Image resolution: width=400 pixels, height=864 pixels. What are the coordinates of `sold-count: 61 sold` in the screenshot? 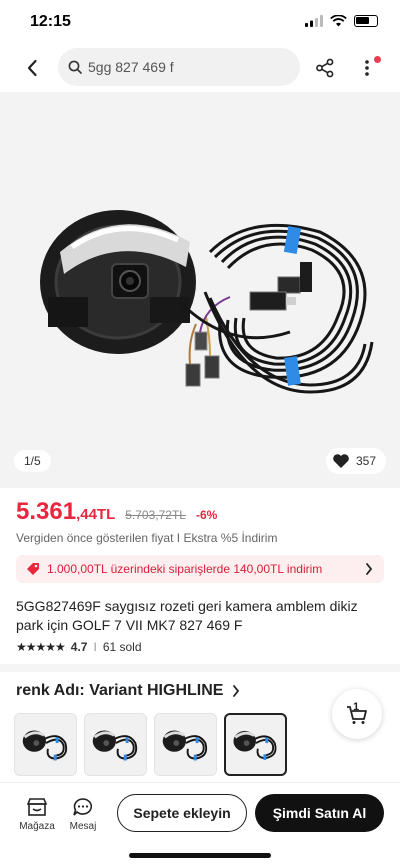 It's located at (122, 647).